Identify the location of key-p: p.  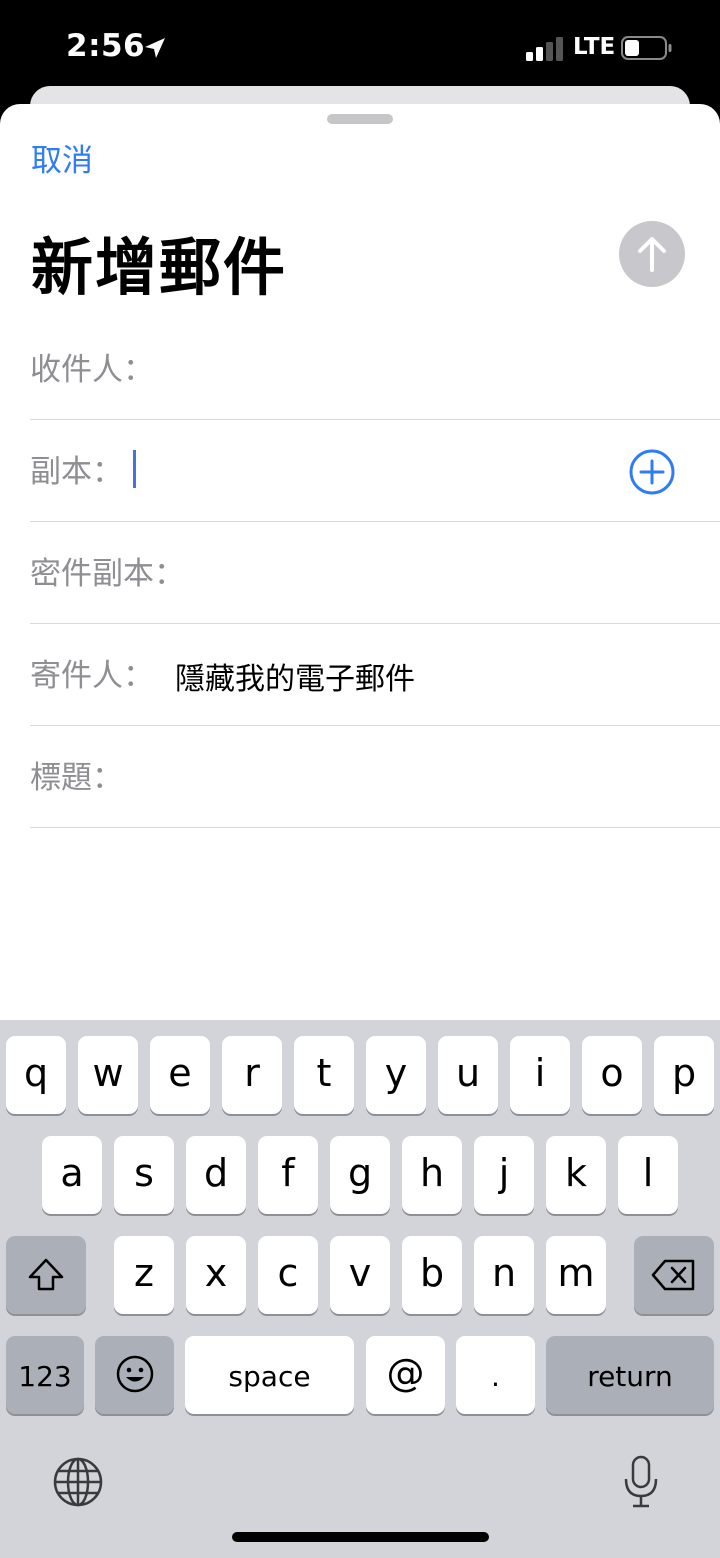
(684, 1075).